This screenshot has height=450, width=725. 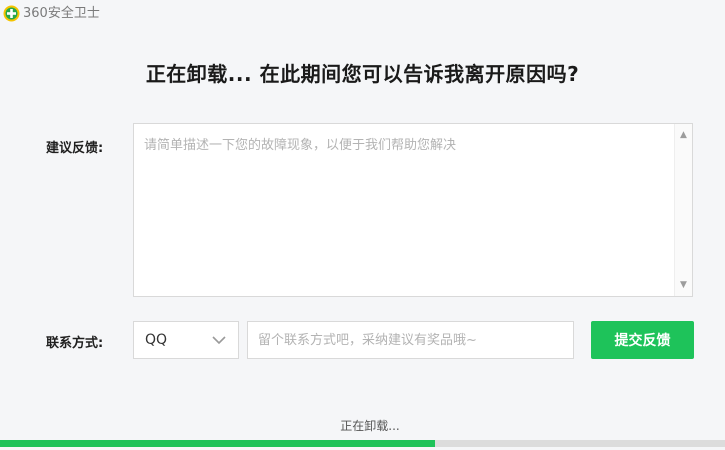 I want to click on scroll-up-arrow-icon: ▲, so click(x=683, y=135).